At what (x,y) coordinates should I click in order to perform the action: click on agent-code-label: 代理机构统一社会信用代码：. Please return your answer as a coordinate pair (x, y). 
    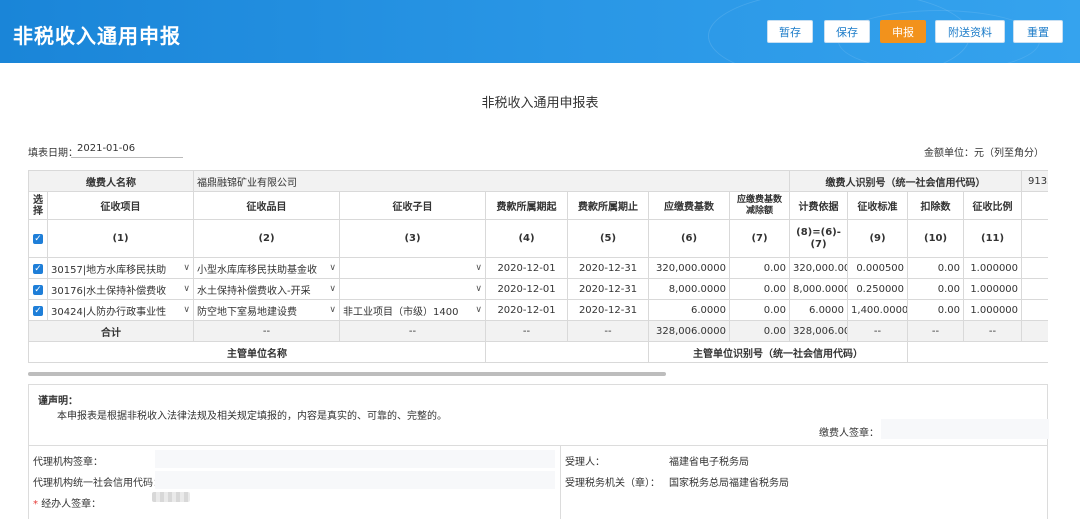
    Looking at the image, I should click on (98, 483).